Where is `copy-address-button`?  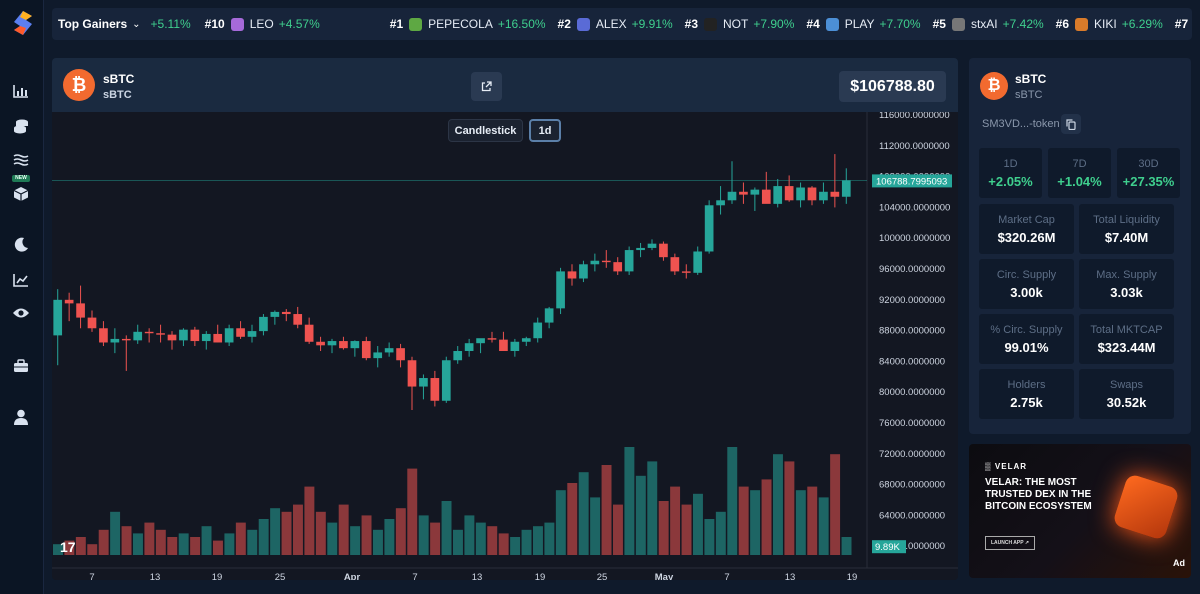 copy-address-button is located at coordinates (1071, 124).